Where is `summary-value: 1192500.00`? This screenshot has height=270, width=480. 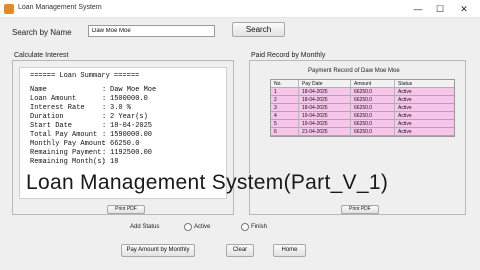
summary-value: 1192500.00 is located at coordinates (131, 153).